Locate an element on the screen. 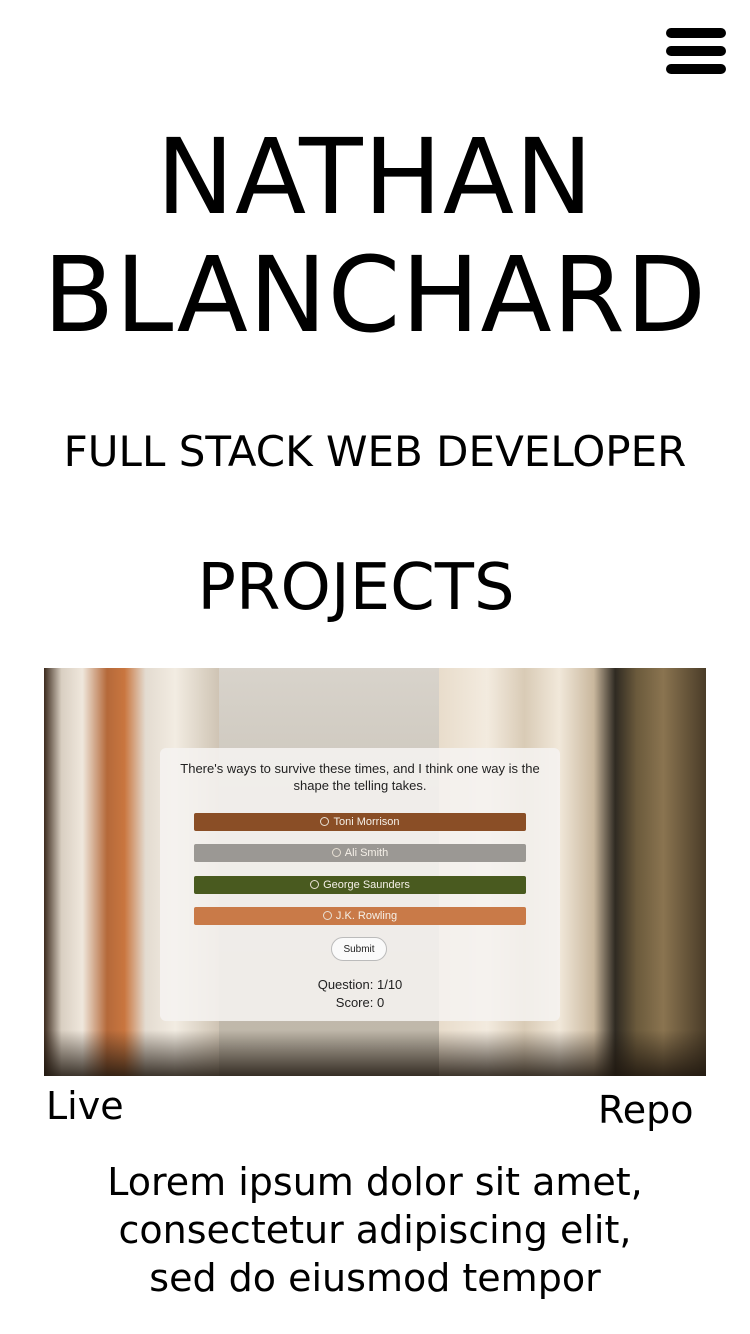 This screenshot has height=1334, width=750. name-first: NATHAN is located at coordinates (375, 177).